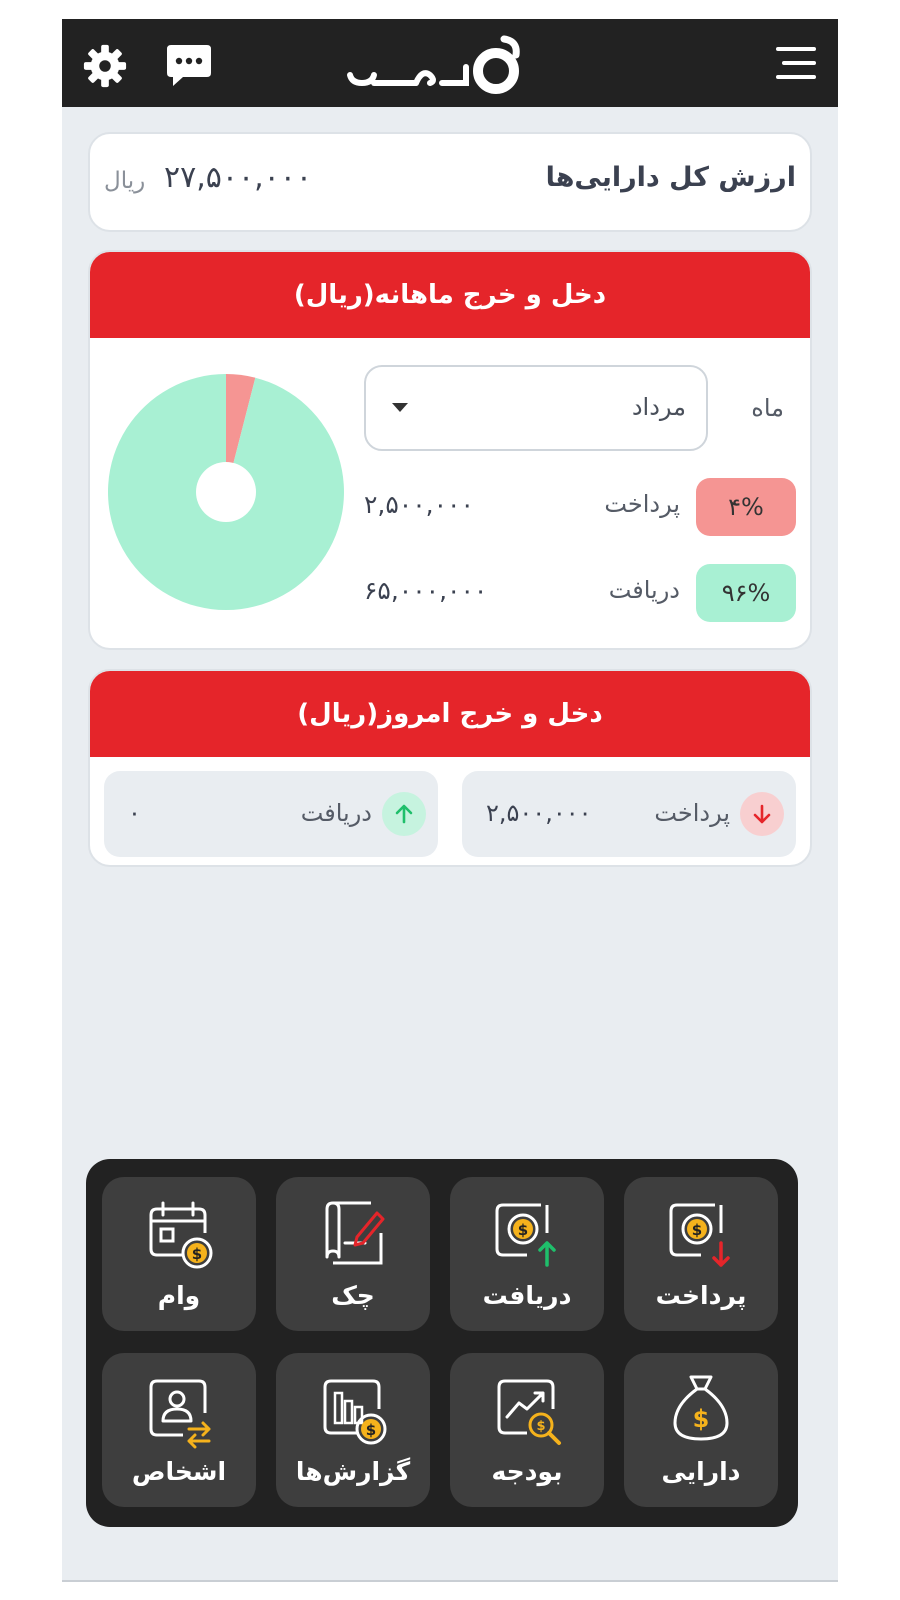  I want to click on chat-icon, so click(189, 66).